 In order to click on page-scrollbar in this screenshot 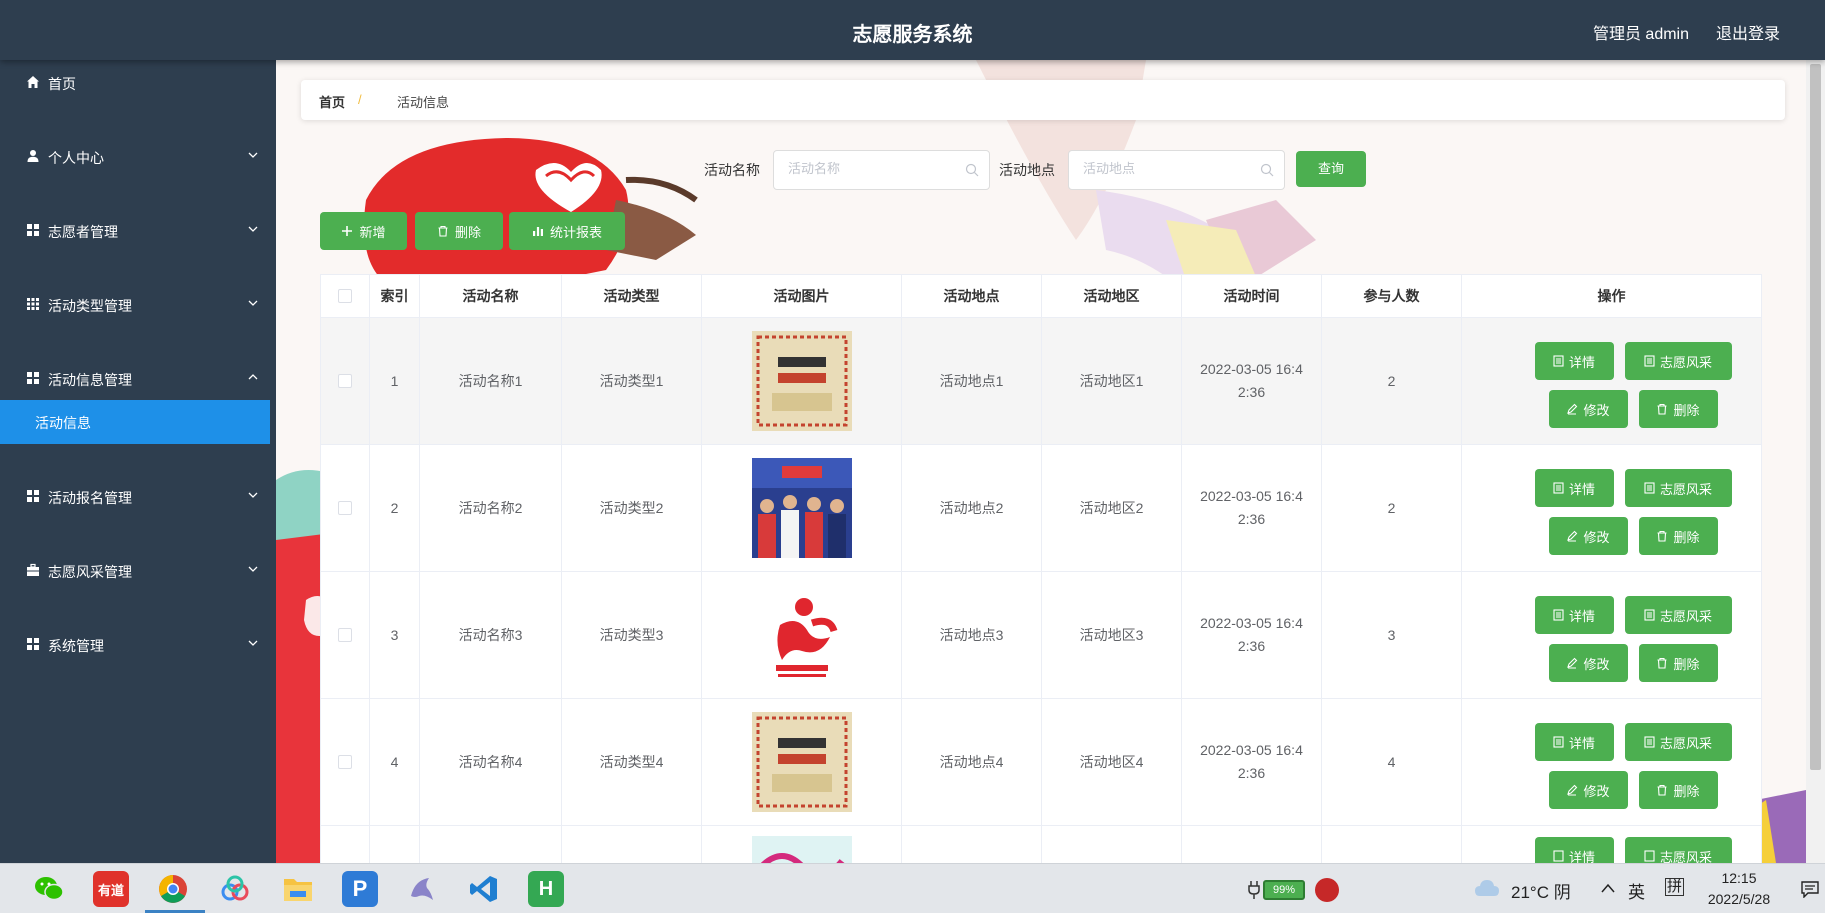, I will do `click(1815, 461)`.